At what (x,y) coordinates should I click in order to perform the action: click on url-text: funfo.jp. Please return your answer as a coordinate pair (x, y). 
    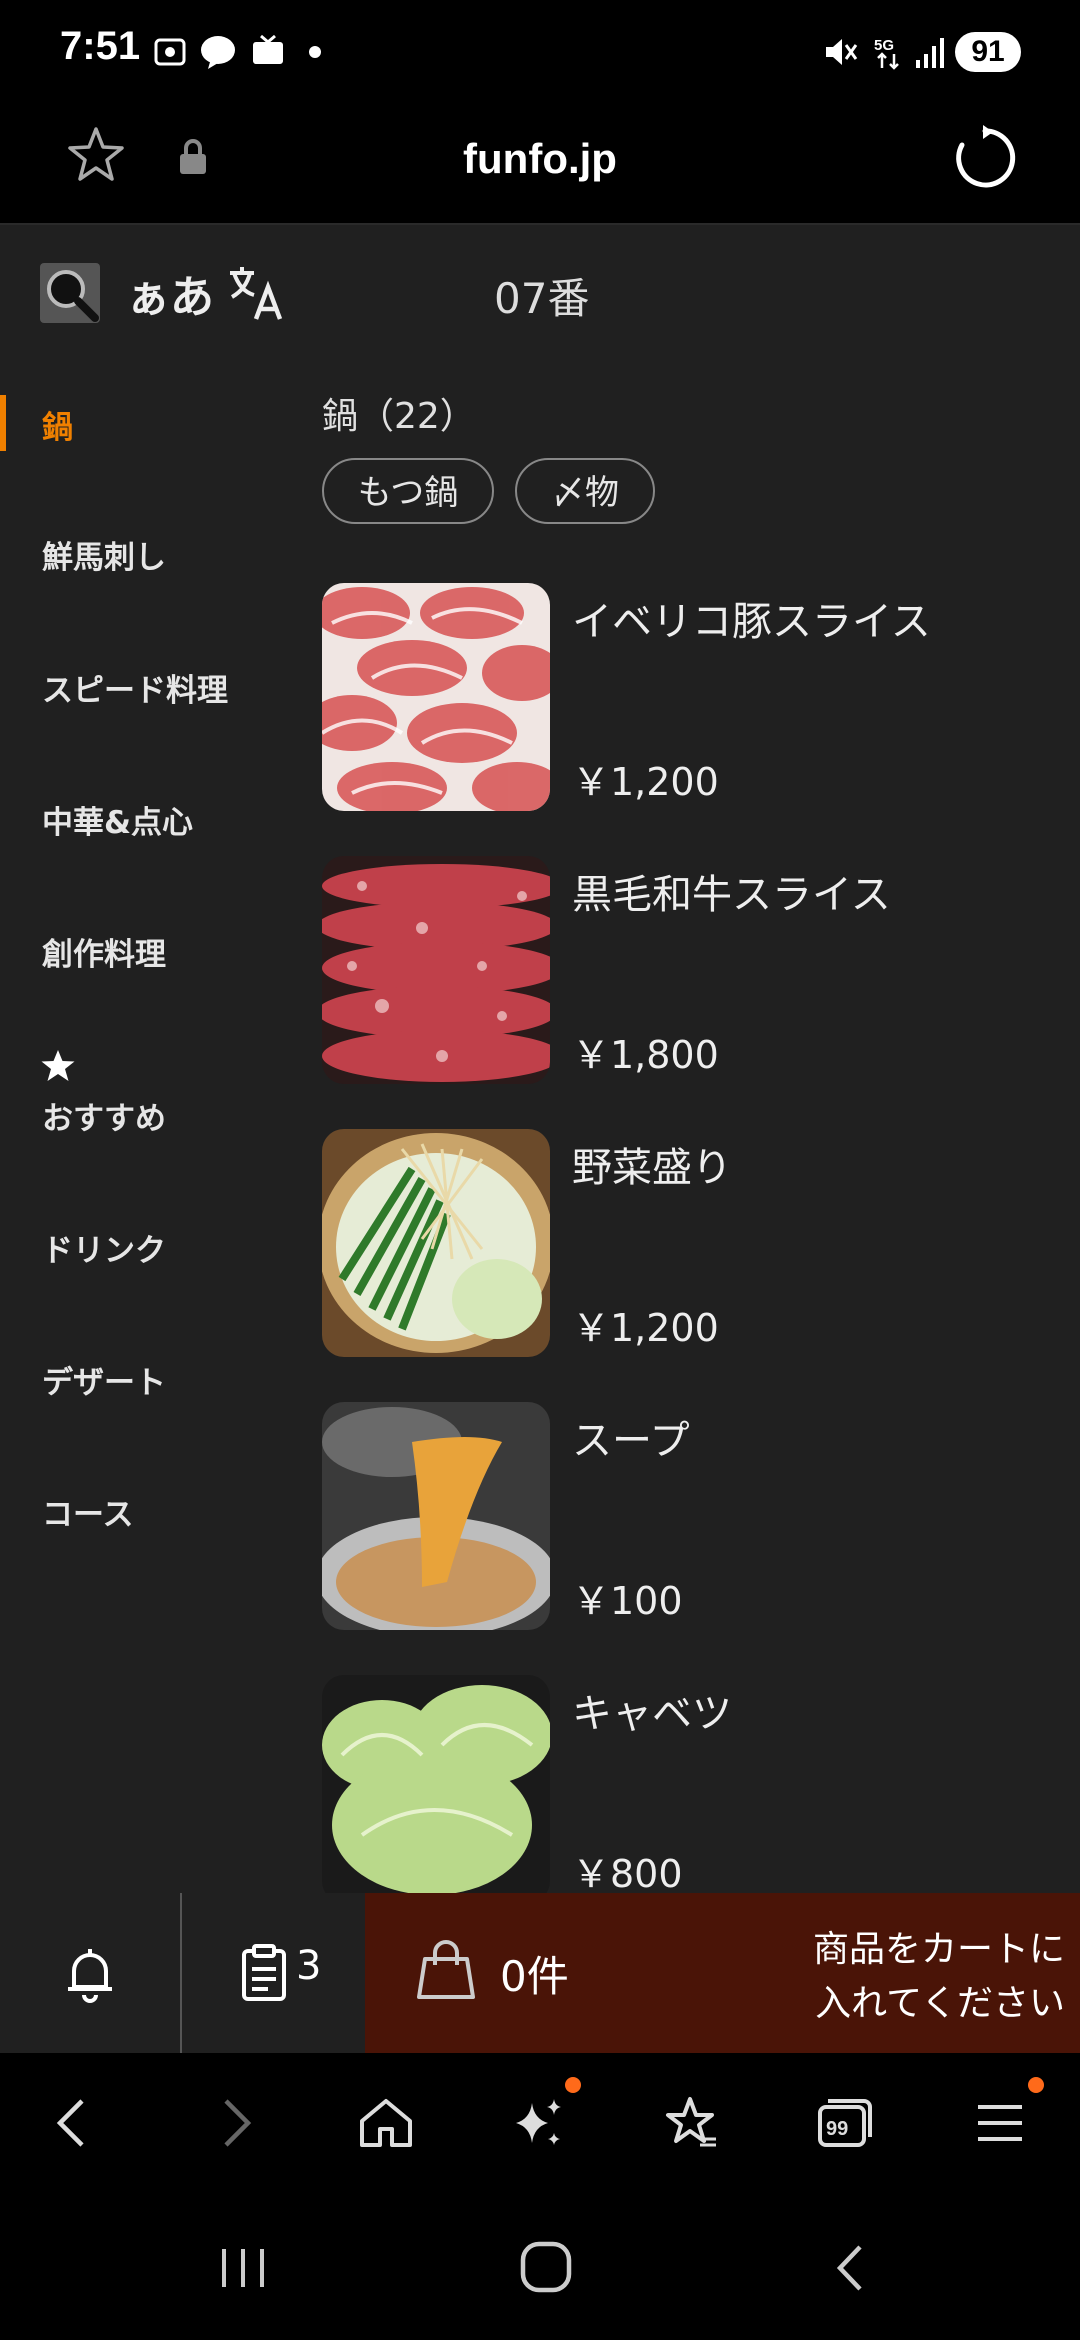
    Looking at the image, I should click on (540, 159).